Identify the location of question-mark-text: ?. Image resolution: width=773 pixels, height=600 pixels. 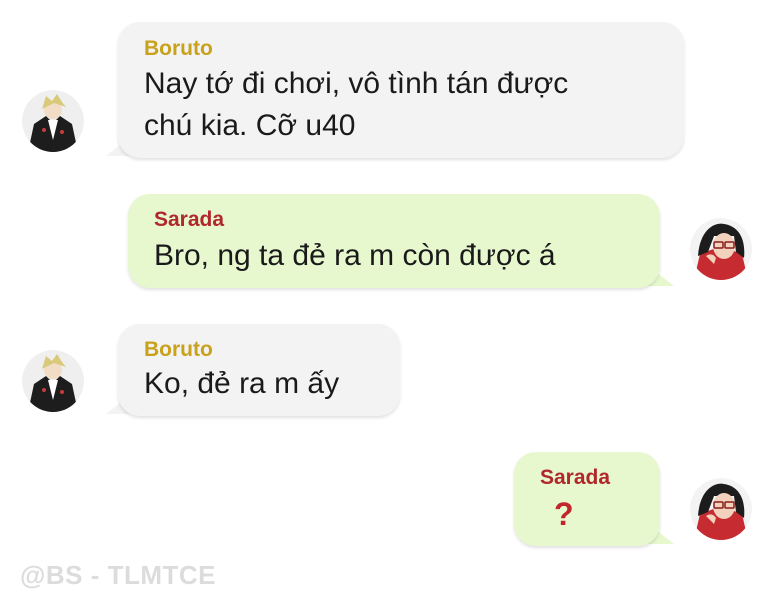
(564, 514).